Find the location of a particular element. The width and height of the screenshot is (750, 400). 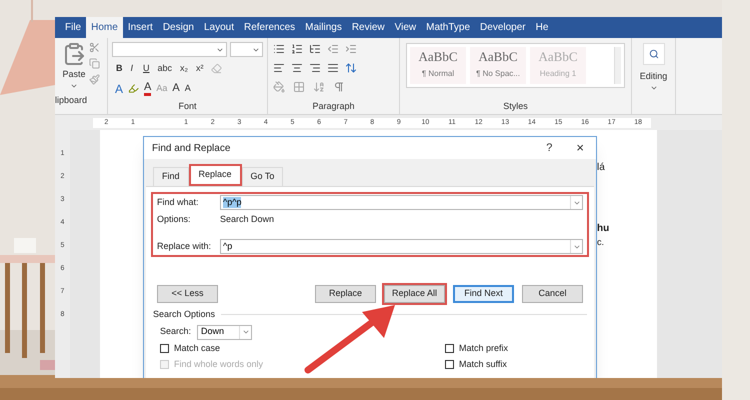

increase-indent-icon is located at coordinates (351, 49).